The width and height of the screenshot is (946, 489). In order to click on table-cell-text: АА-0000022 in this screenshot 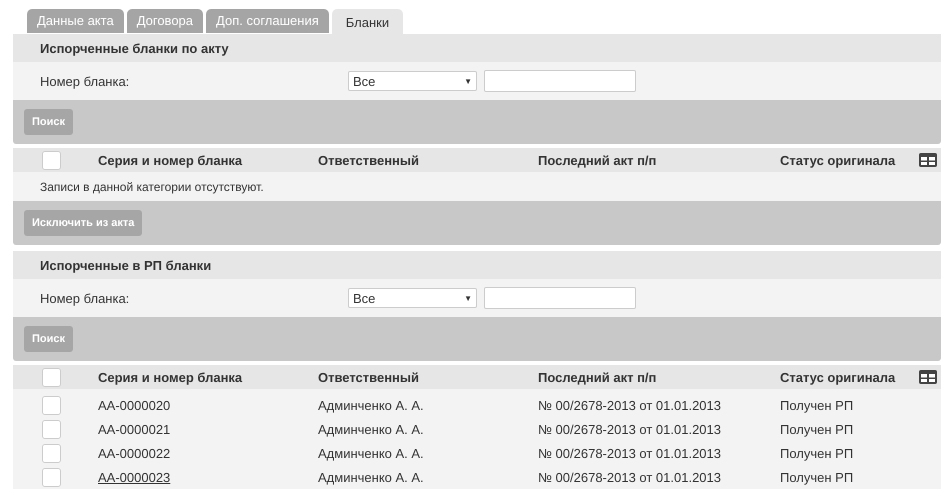, I will do `click(135, 453)`.